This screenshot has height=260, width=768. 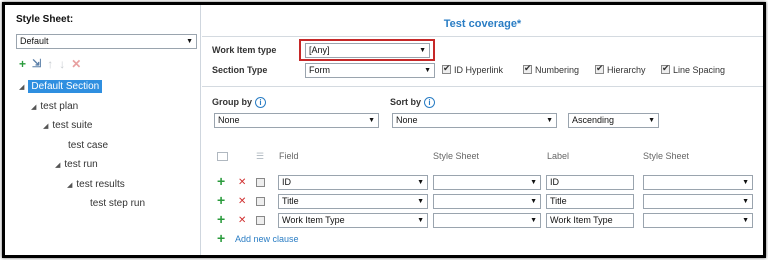 I want to click on work-item-type-value: [Any], so click(x=319, y=50).